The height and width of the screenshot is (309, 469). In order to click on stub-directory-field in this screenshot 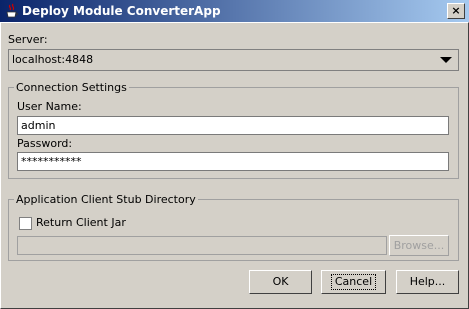, I will do `click(202, 245)`.